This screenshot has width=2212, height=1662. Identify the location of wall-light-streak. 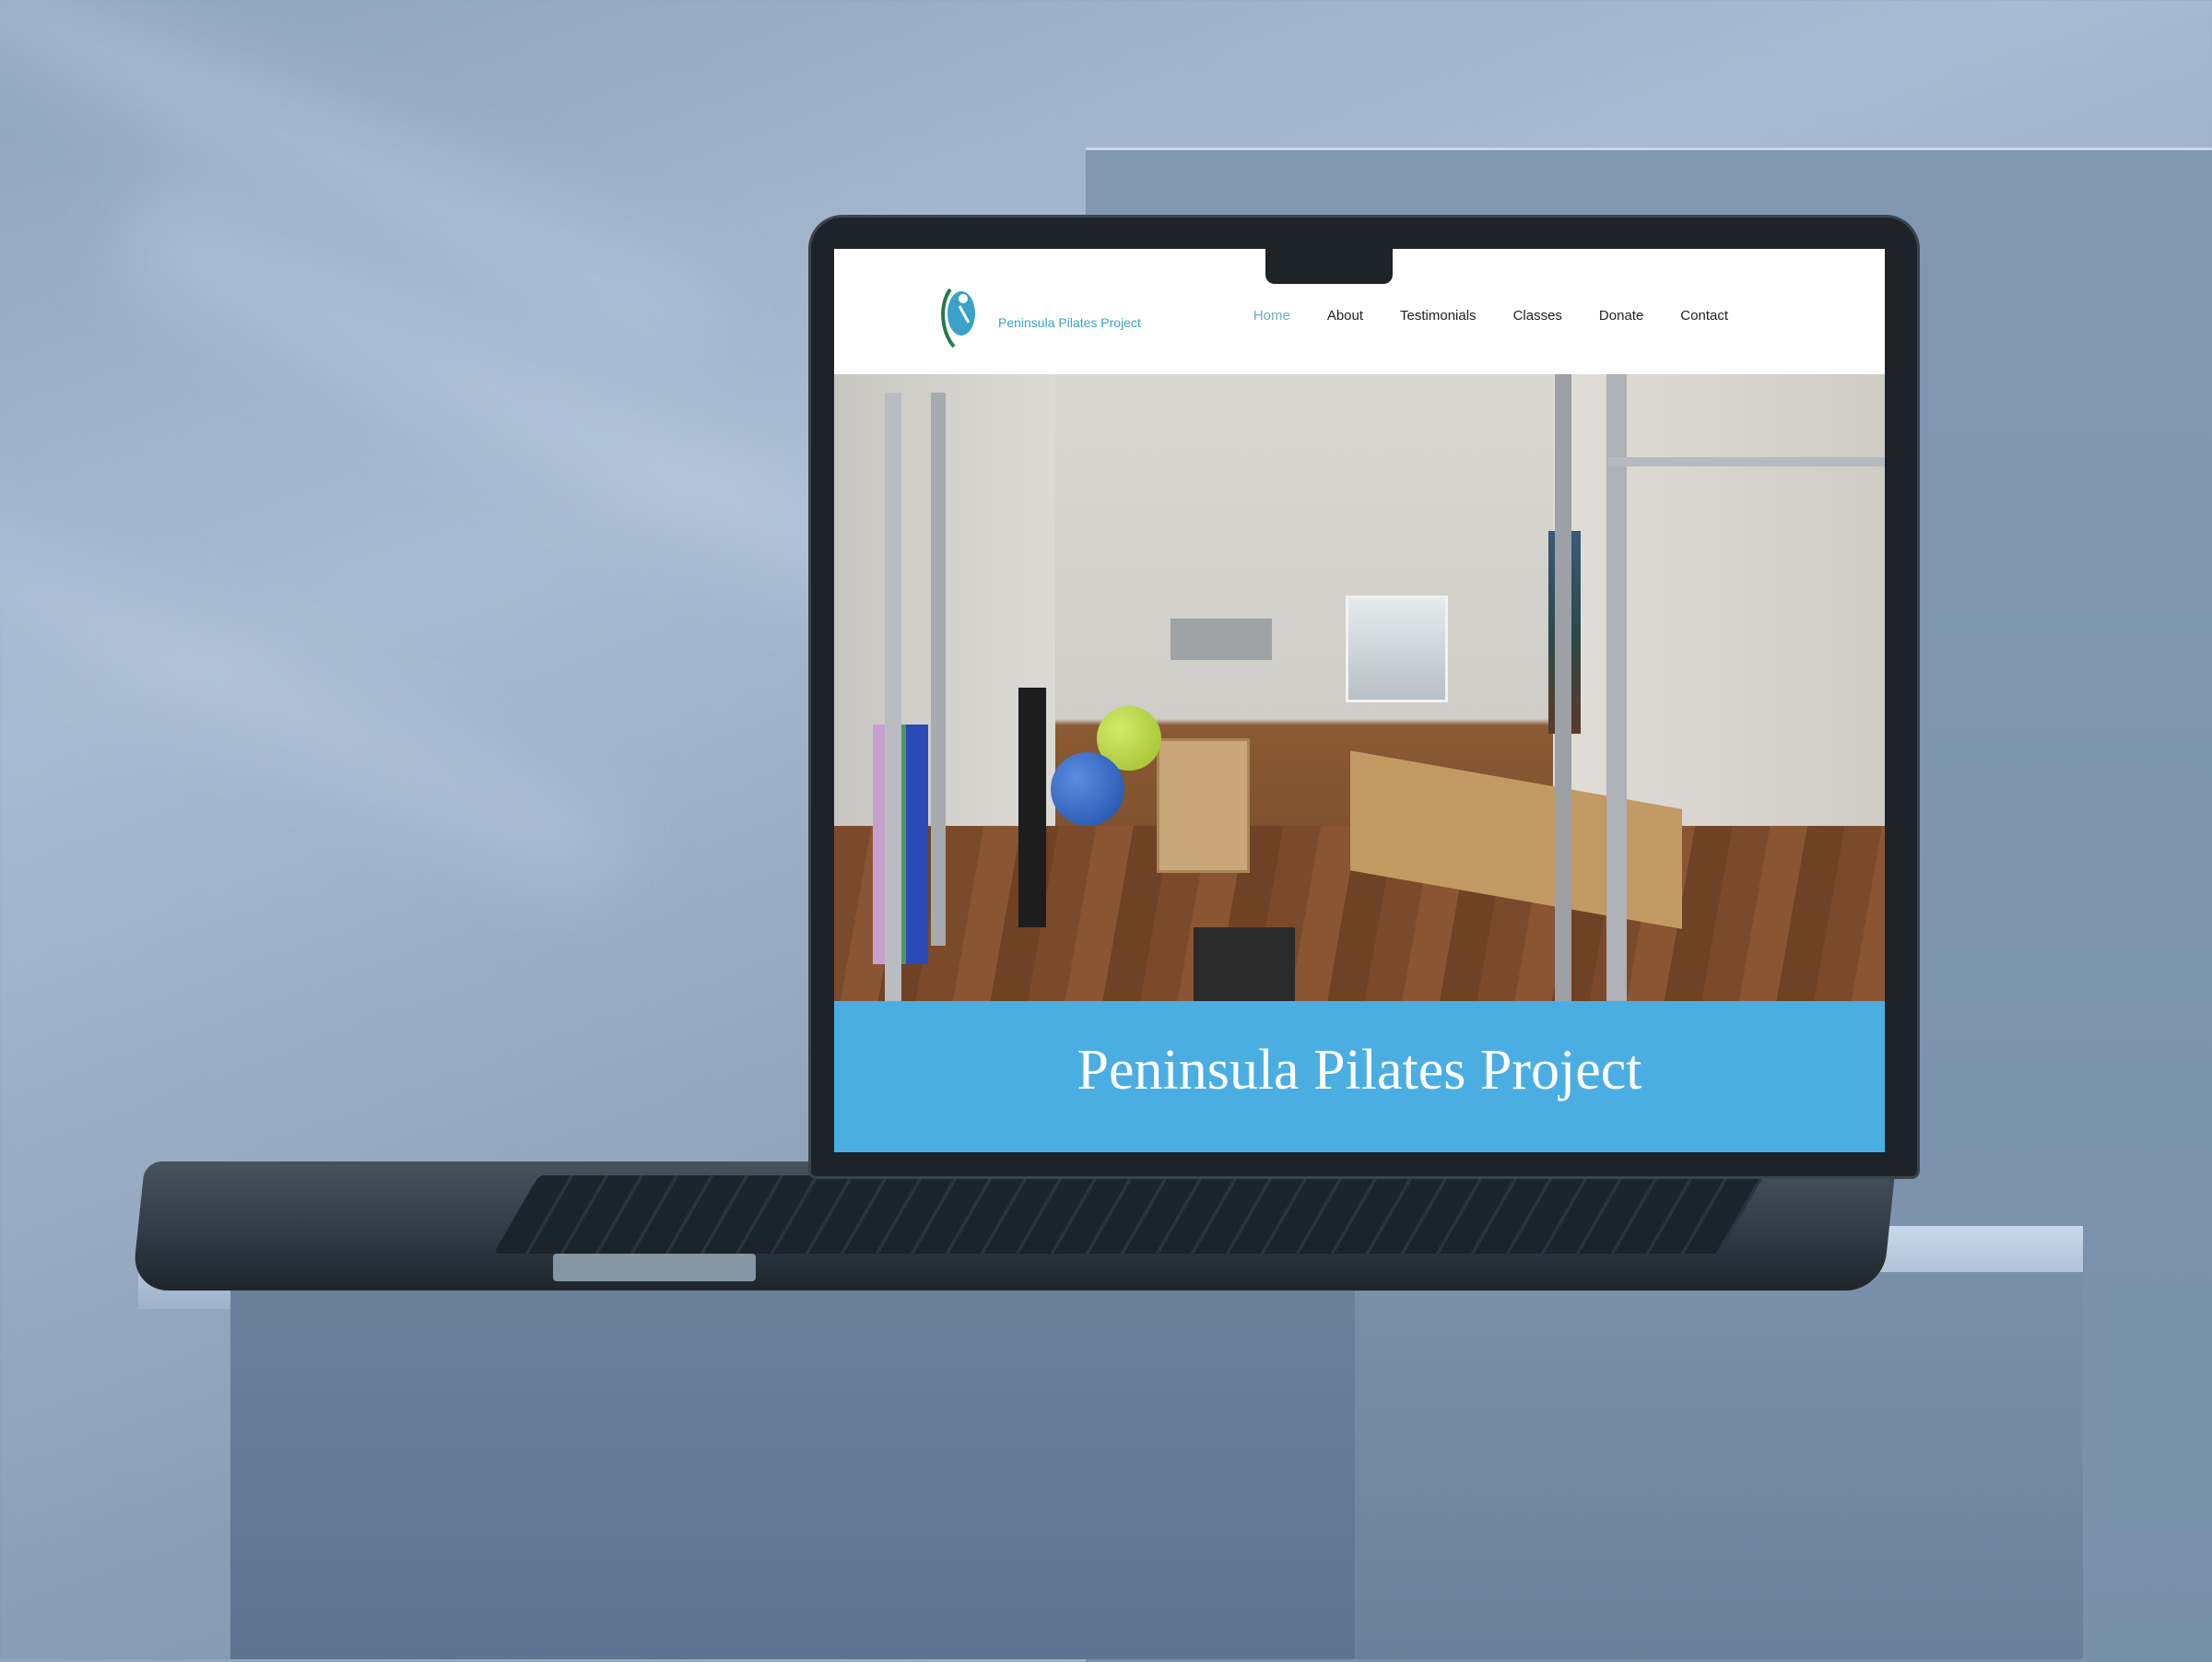
(311, 682).